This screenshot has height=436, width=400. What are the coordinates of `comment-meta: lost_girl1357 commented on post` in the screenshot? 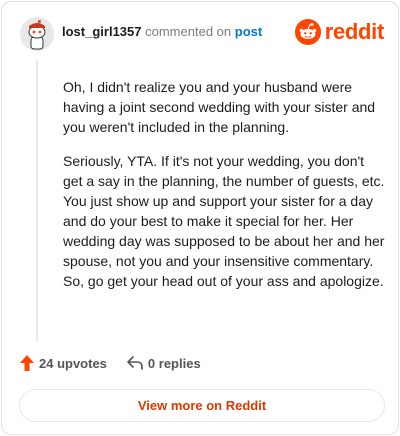 It's located at (162, 32).